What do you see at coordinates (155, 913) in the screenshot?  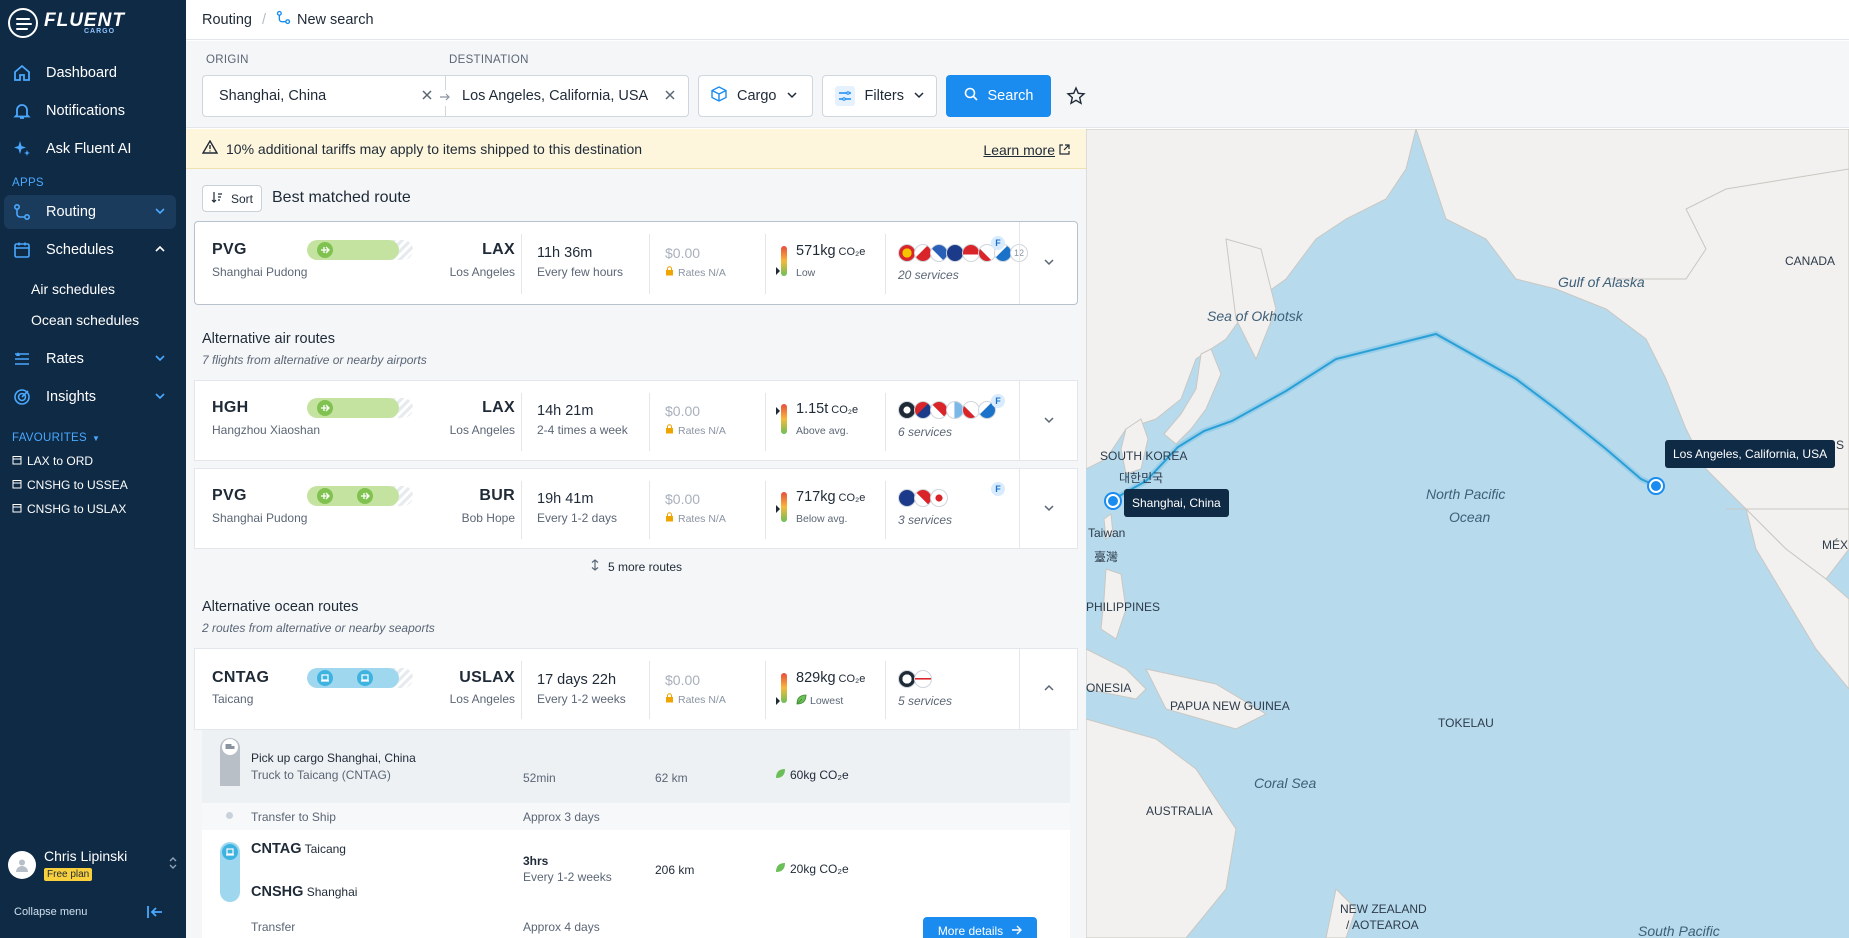 I see `collapse-icon` at bounding box center [155, 913].